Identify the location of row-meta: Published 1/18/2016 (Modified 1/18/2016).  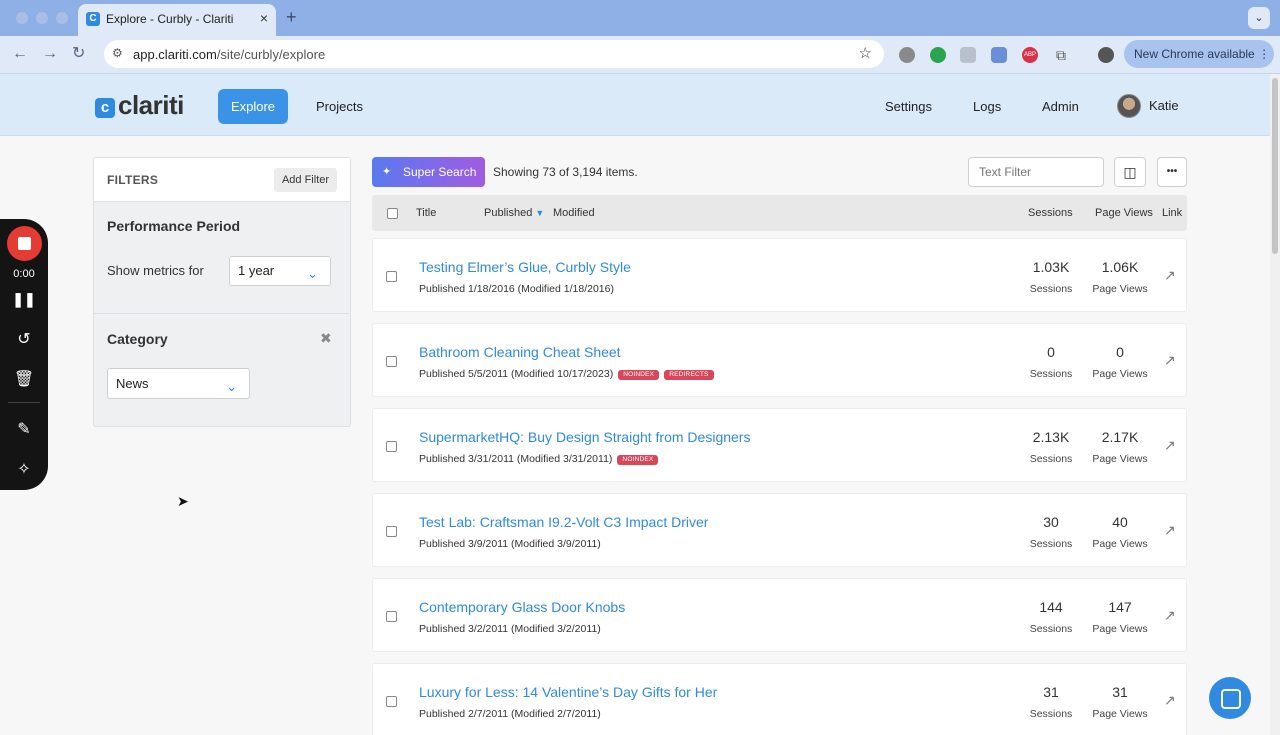
(516, 289).